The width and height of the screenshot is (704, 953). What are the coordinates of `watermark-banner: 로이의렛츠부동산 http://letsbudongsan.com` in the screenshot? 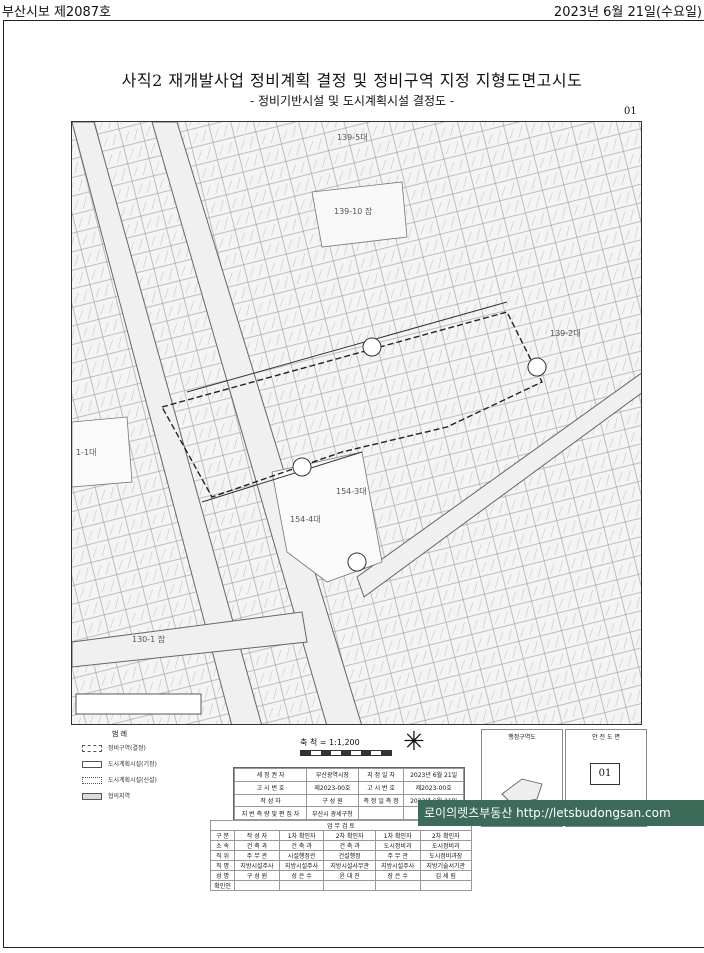 It's located at (561, 813).